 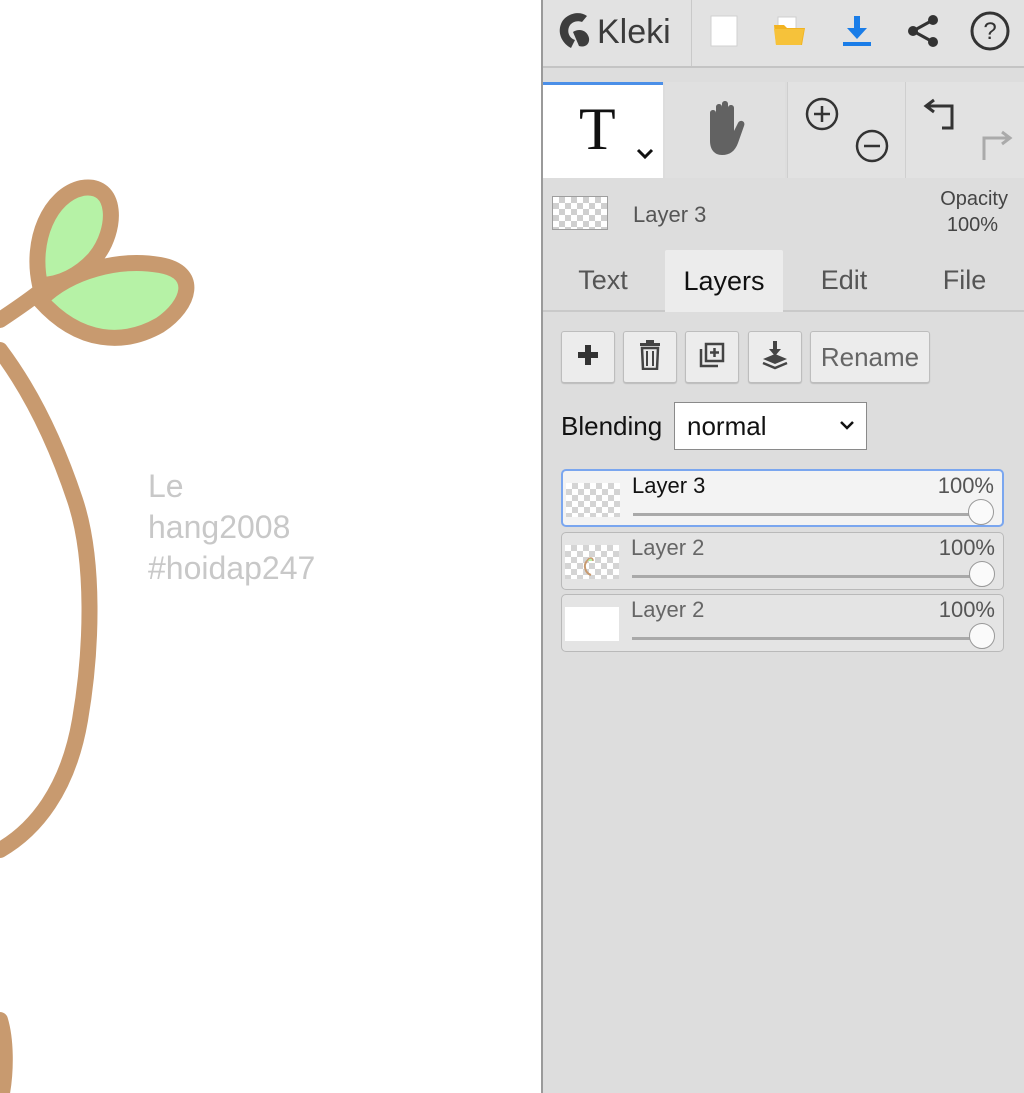 What do you see at coordinates (597, 129) in the screenshot?
I see `text-tool-icon: T` at bounding box center [597, 129].